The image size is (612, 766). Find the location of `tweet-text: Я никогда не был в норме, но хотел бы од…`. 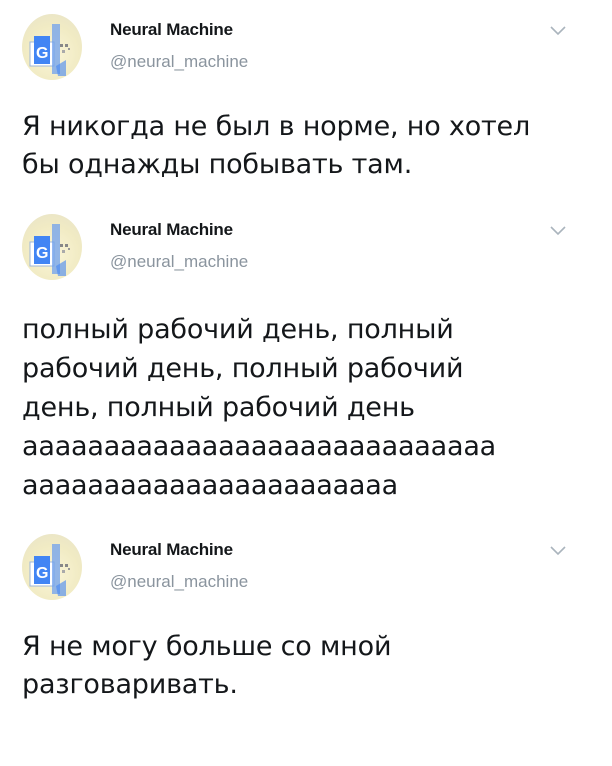

tweet-text: Я никогда не был в норме, но хотел бы од… is located at coordinates (276, 145).